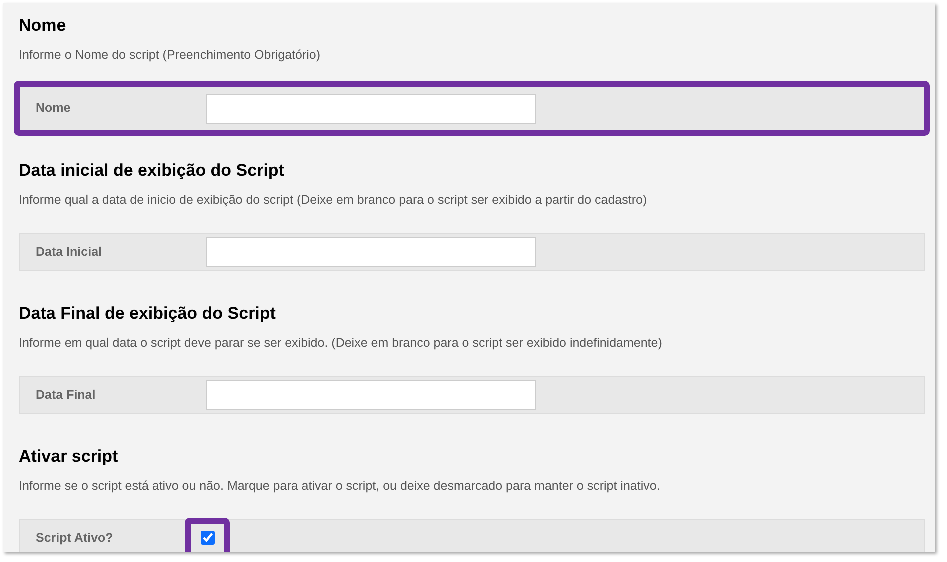 The height and width of the screenshot is (562, 947). I want to click on section-hint: Informe qual a data de inicio de exibição do script (Deixe em branco para o script ser exibido a partir do cadastro), so click(333, 200).